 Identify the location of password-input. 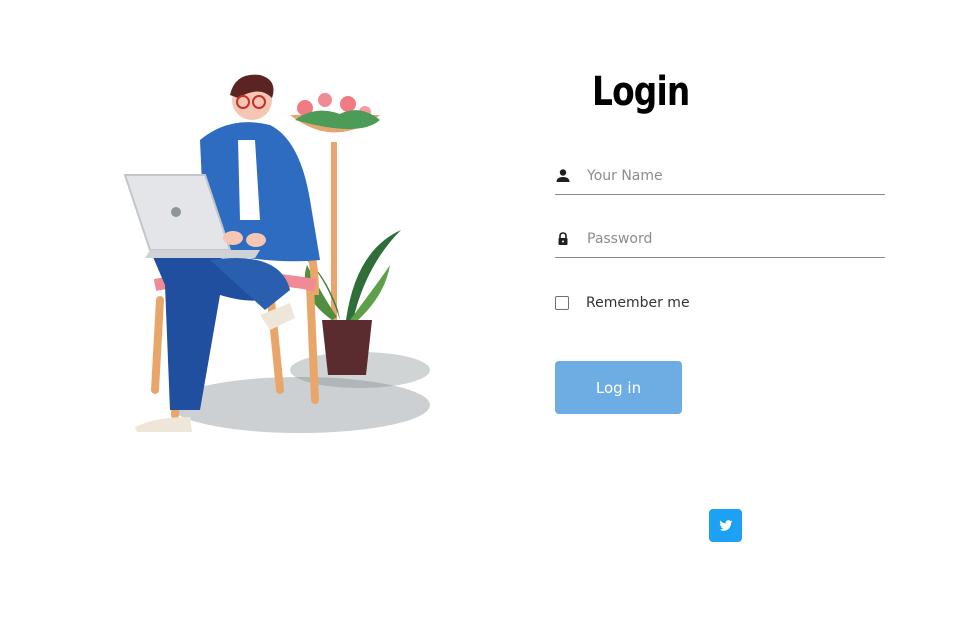
(732, 239).